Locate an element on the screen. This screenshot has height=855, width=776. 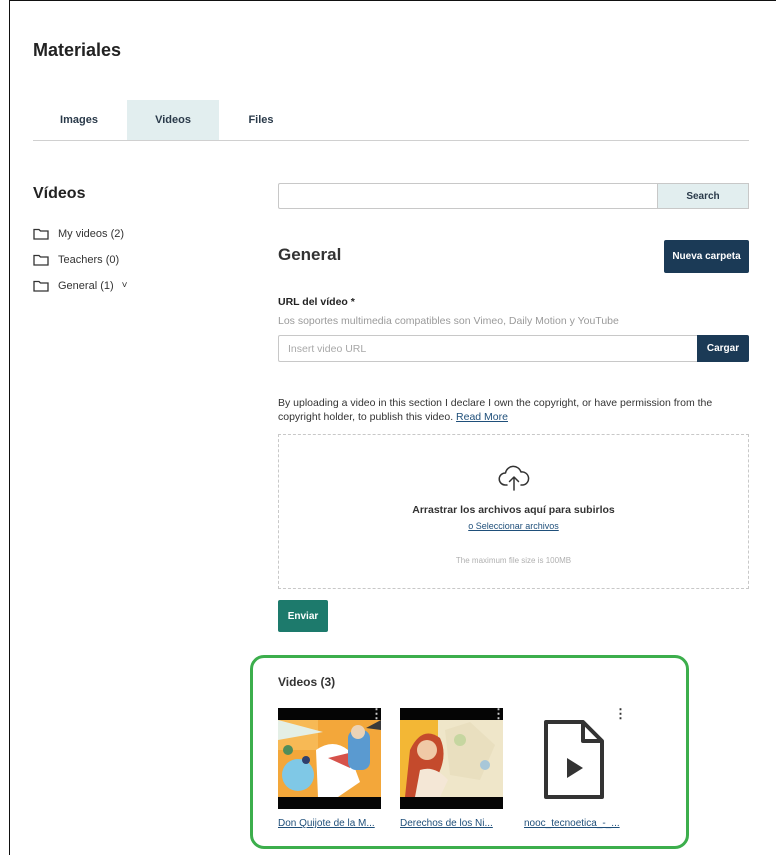
select-files-link: o Seleccionar archivos is located at coordinates (513, 526).